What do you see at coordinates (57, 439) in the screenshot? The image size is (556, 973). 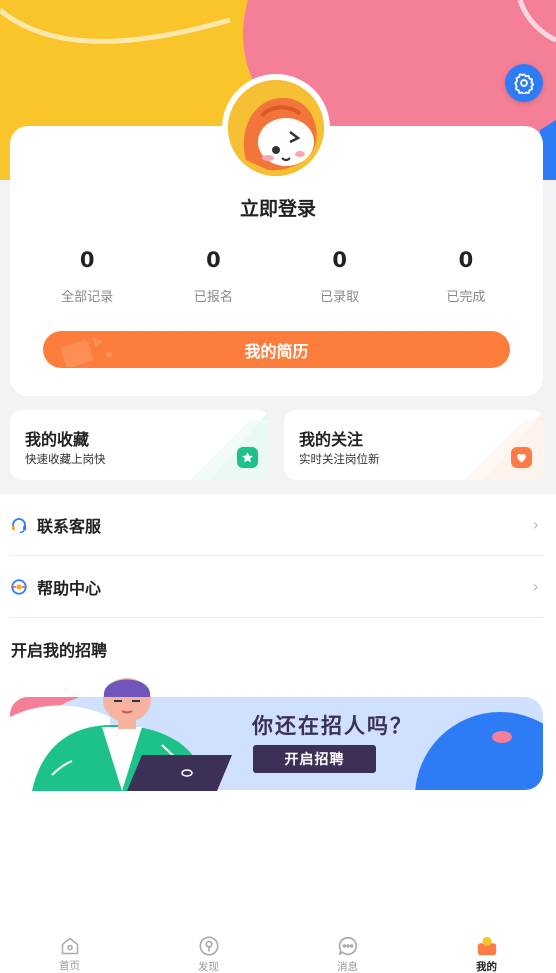 I see `favorites-title: 我的收藏` at bounding box center [57, 439].